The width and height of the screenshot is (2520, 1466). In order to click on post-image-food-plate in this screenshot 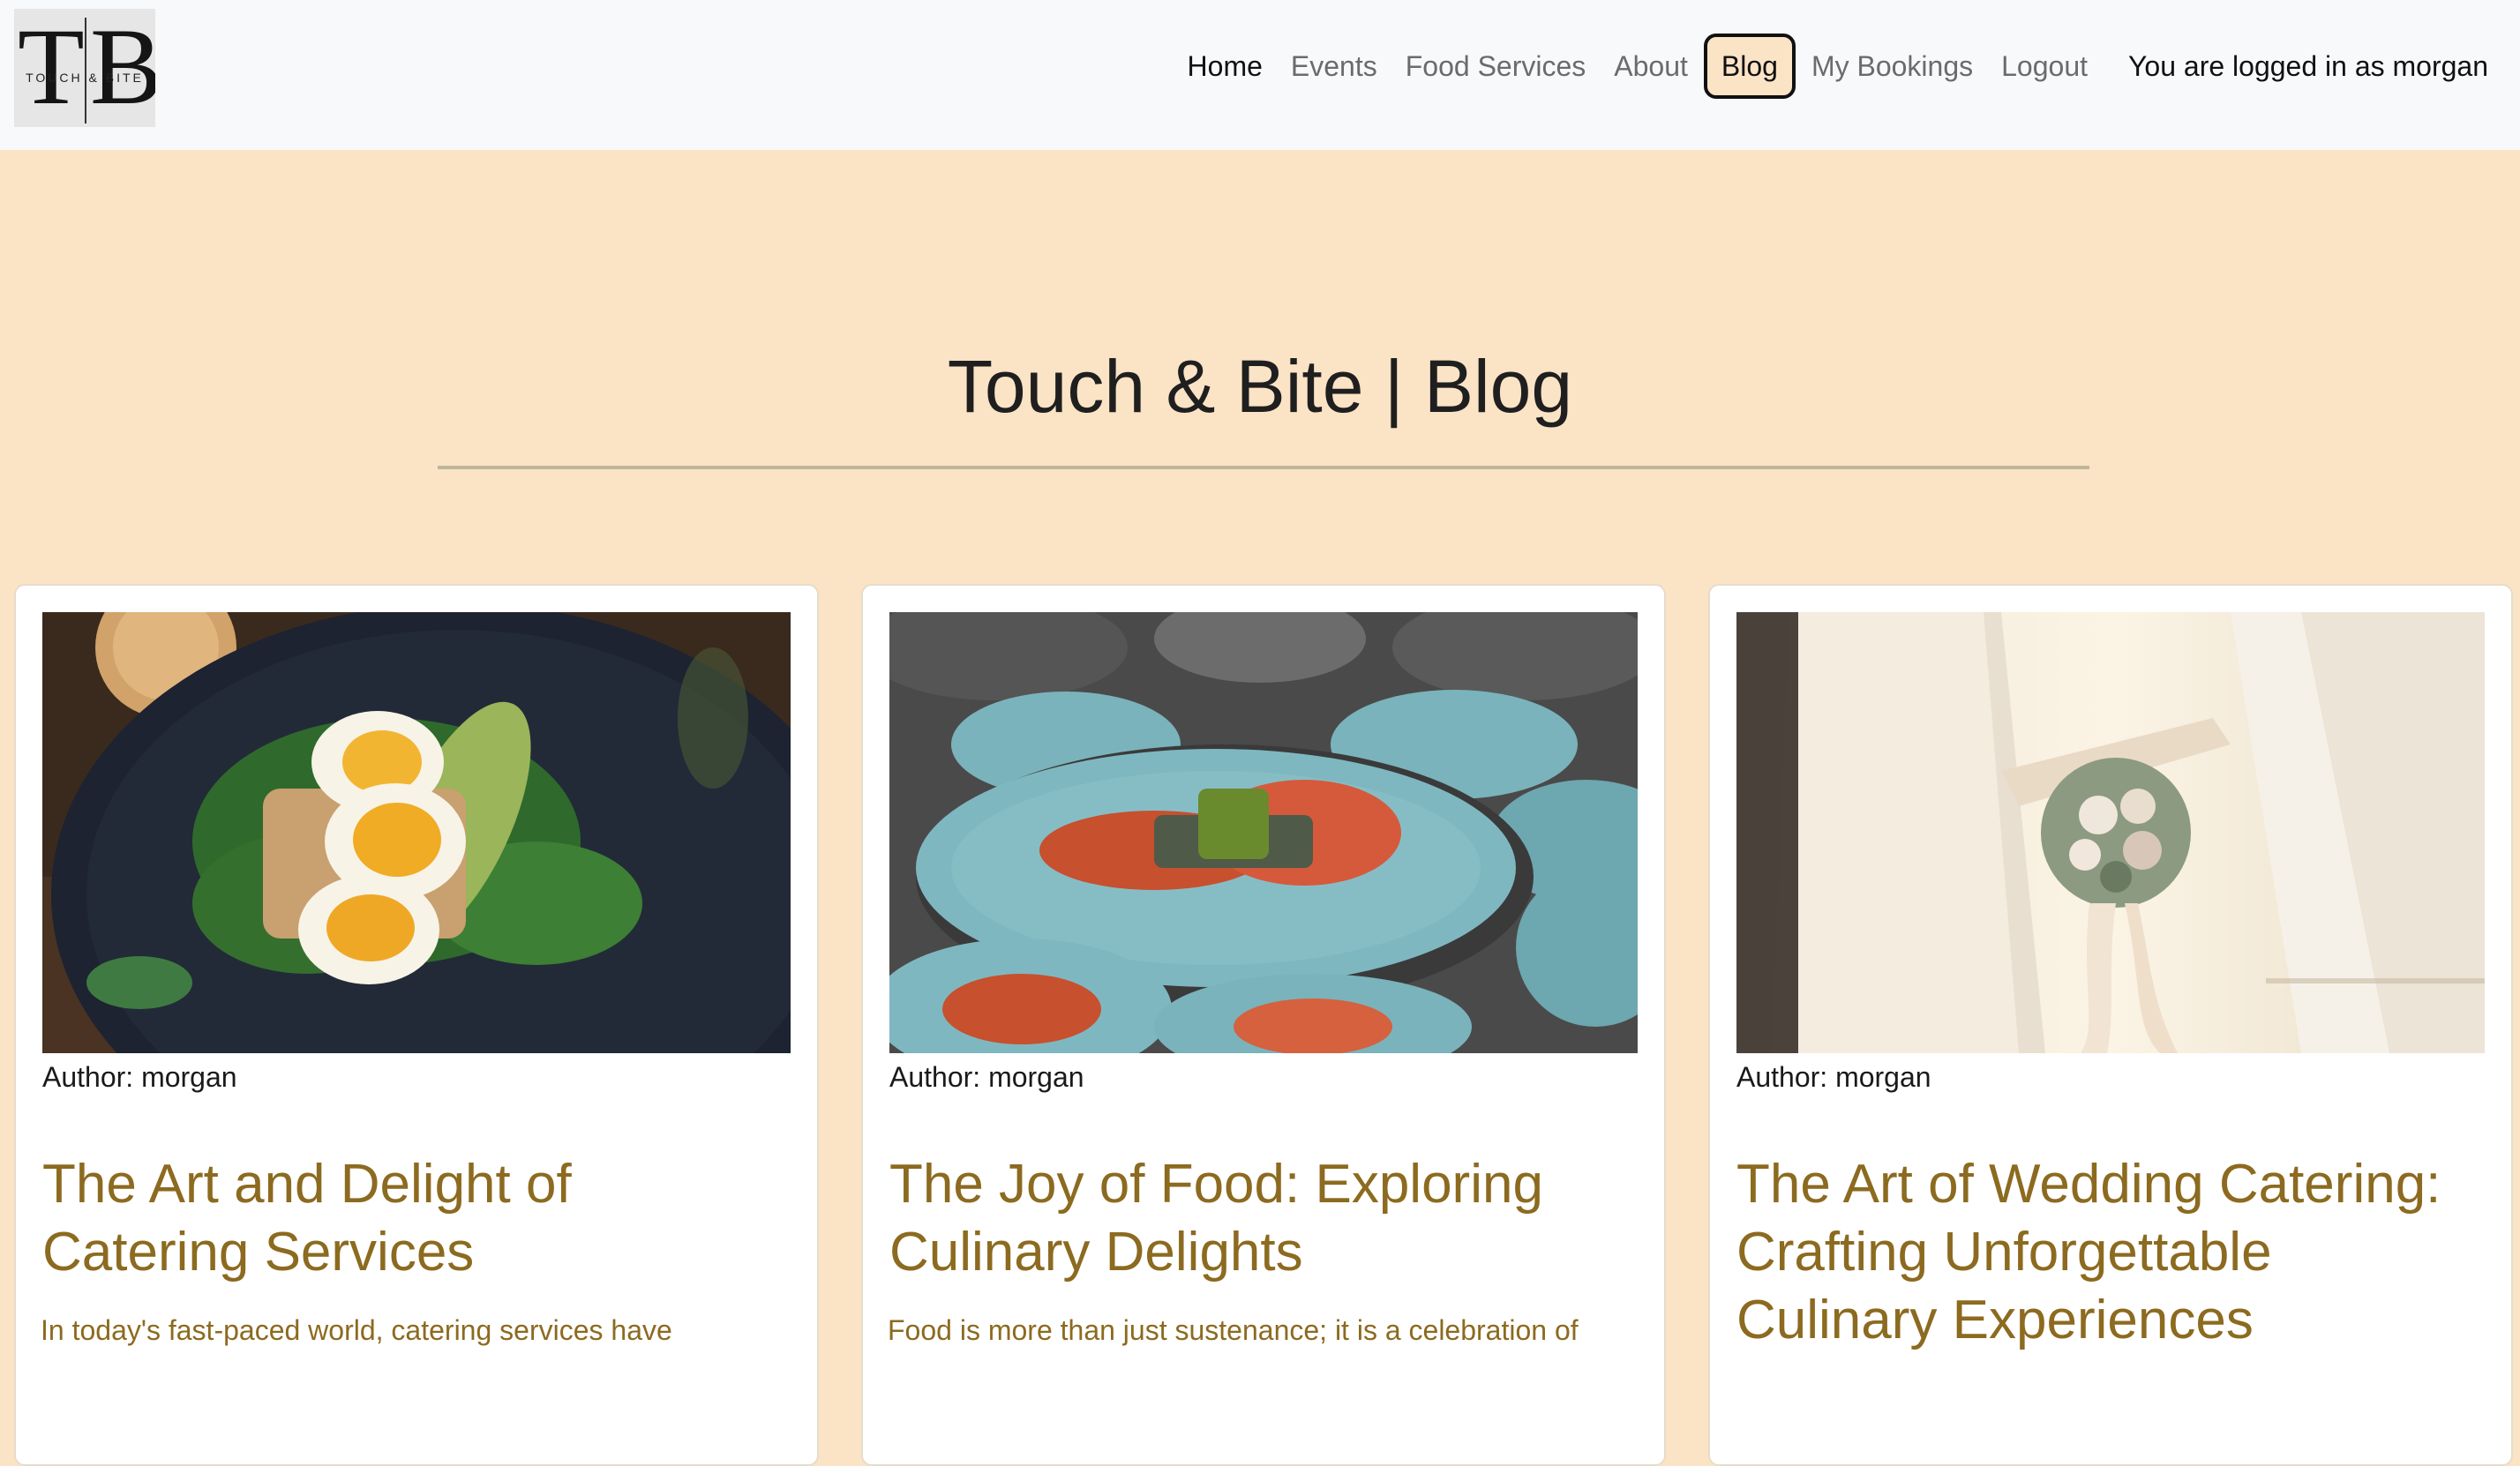, I will do `click(416, 832)`.